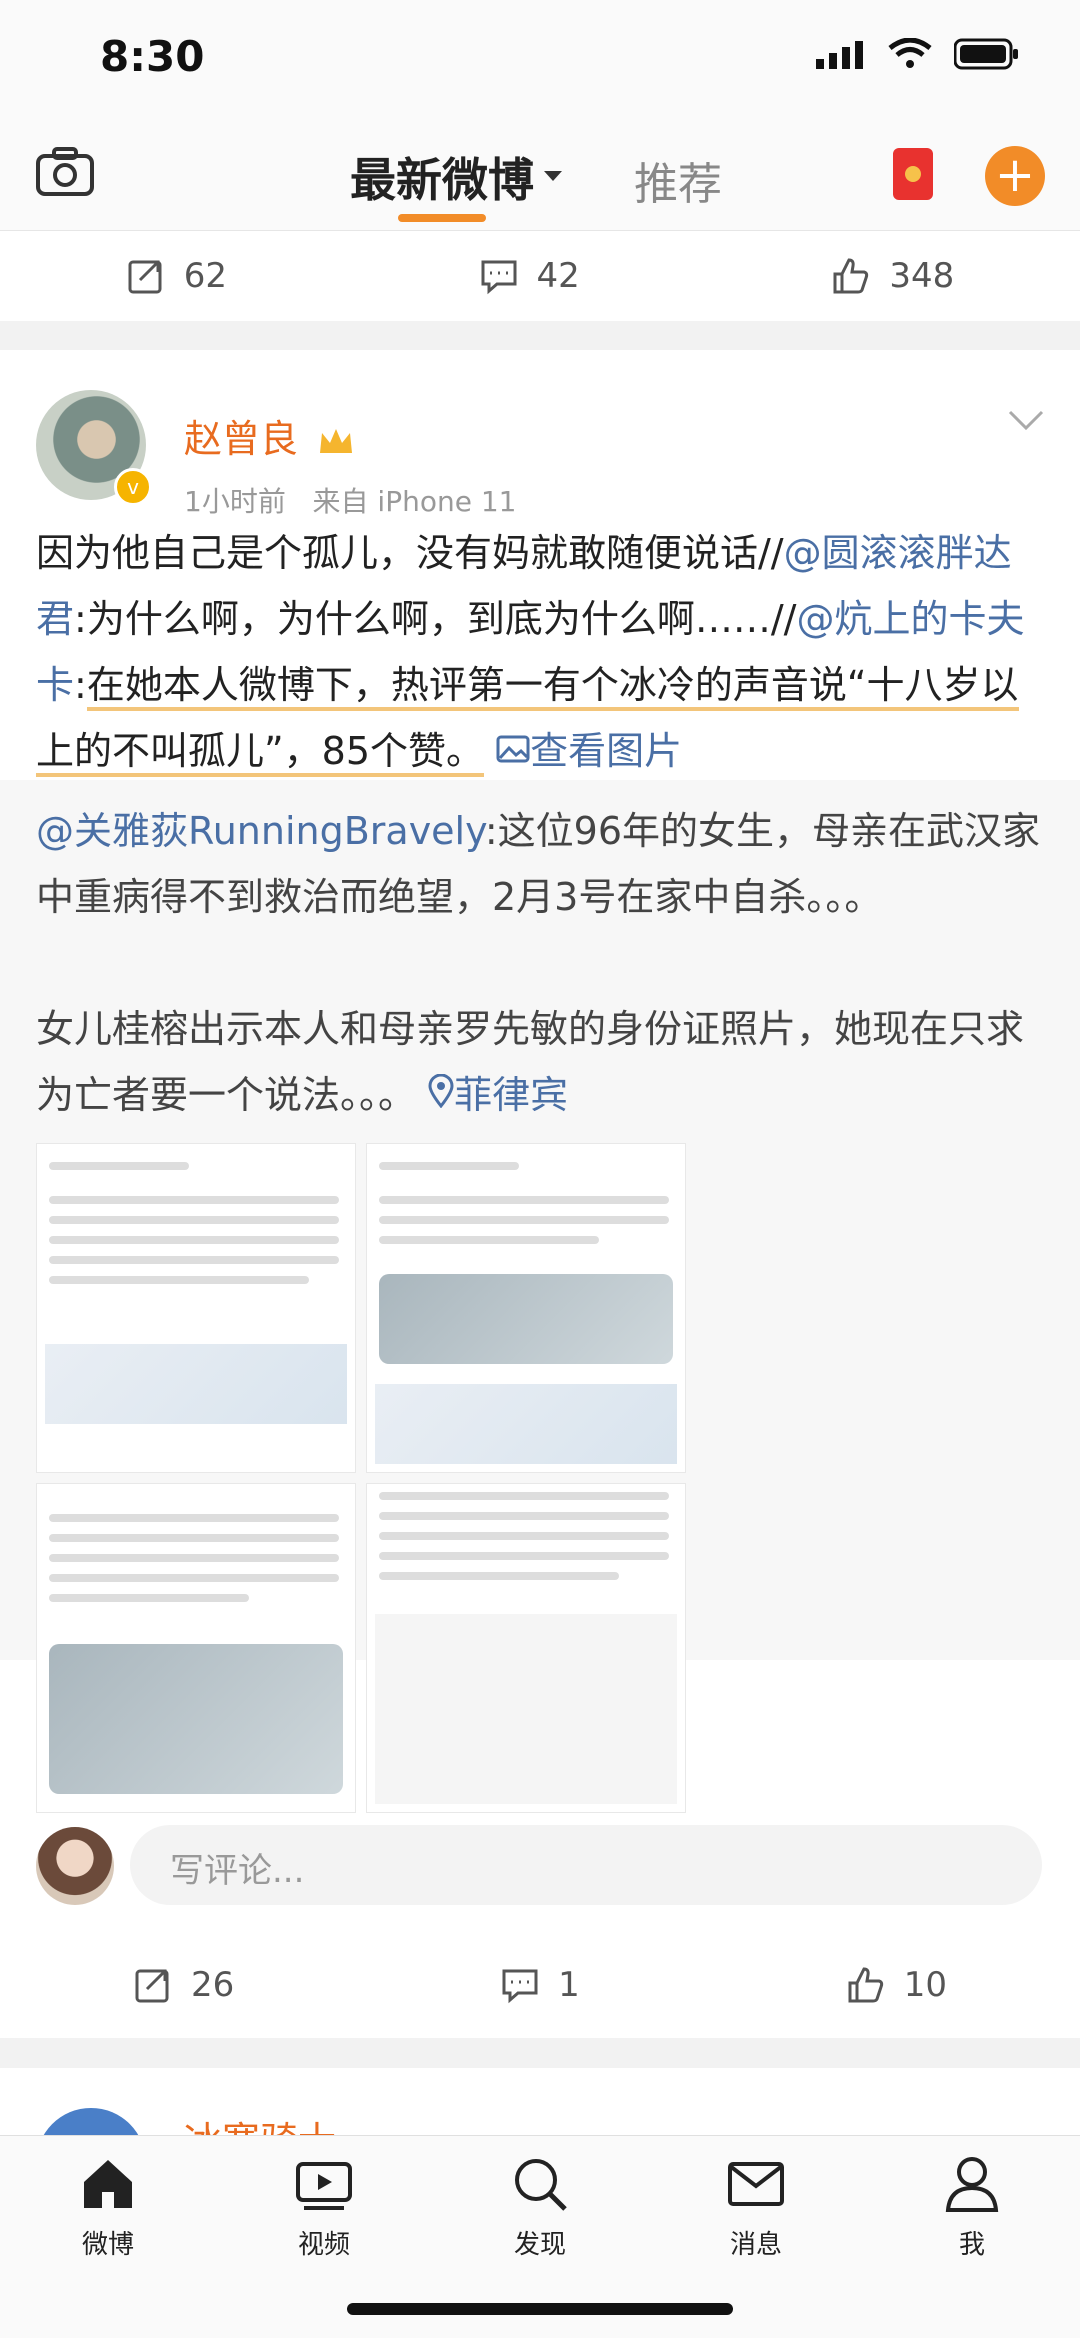 This screenshot has width=1080, height=2338. I want to click on tab-label: 我, so click(971, 2245).